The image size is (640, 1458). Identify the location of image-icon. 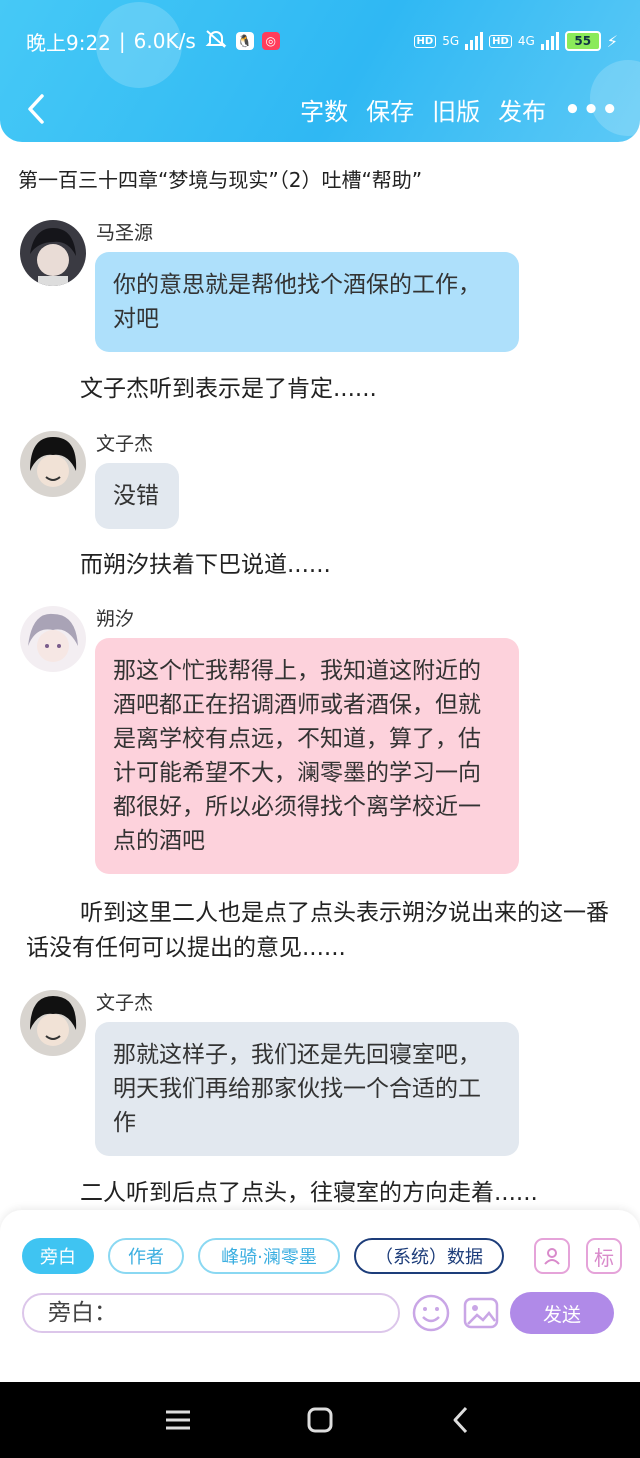
(481, 1313).